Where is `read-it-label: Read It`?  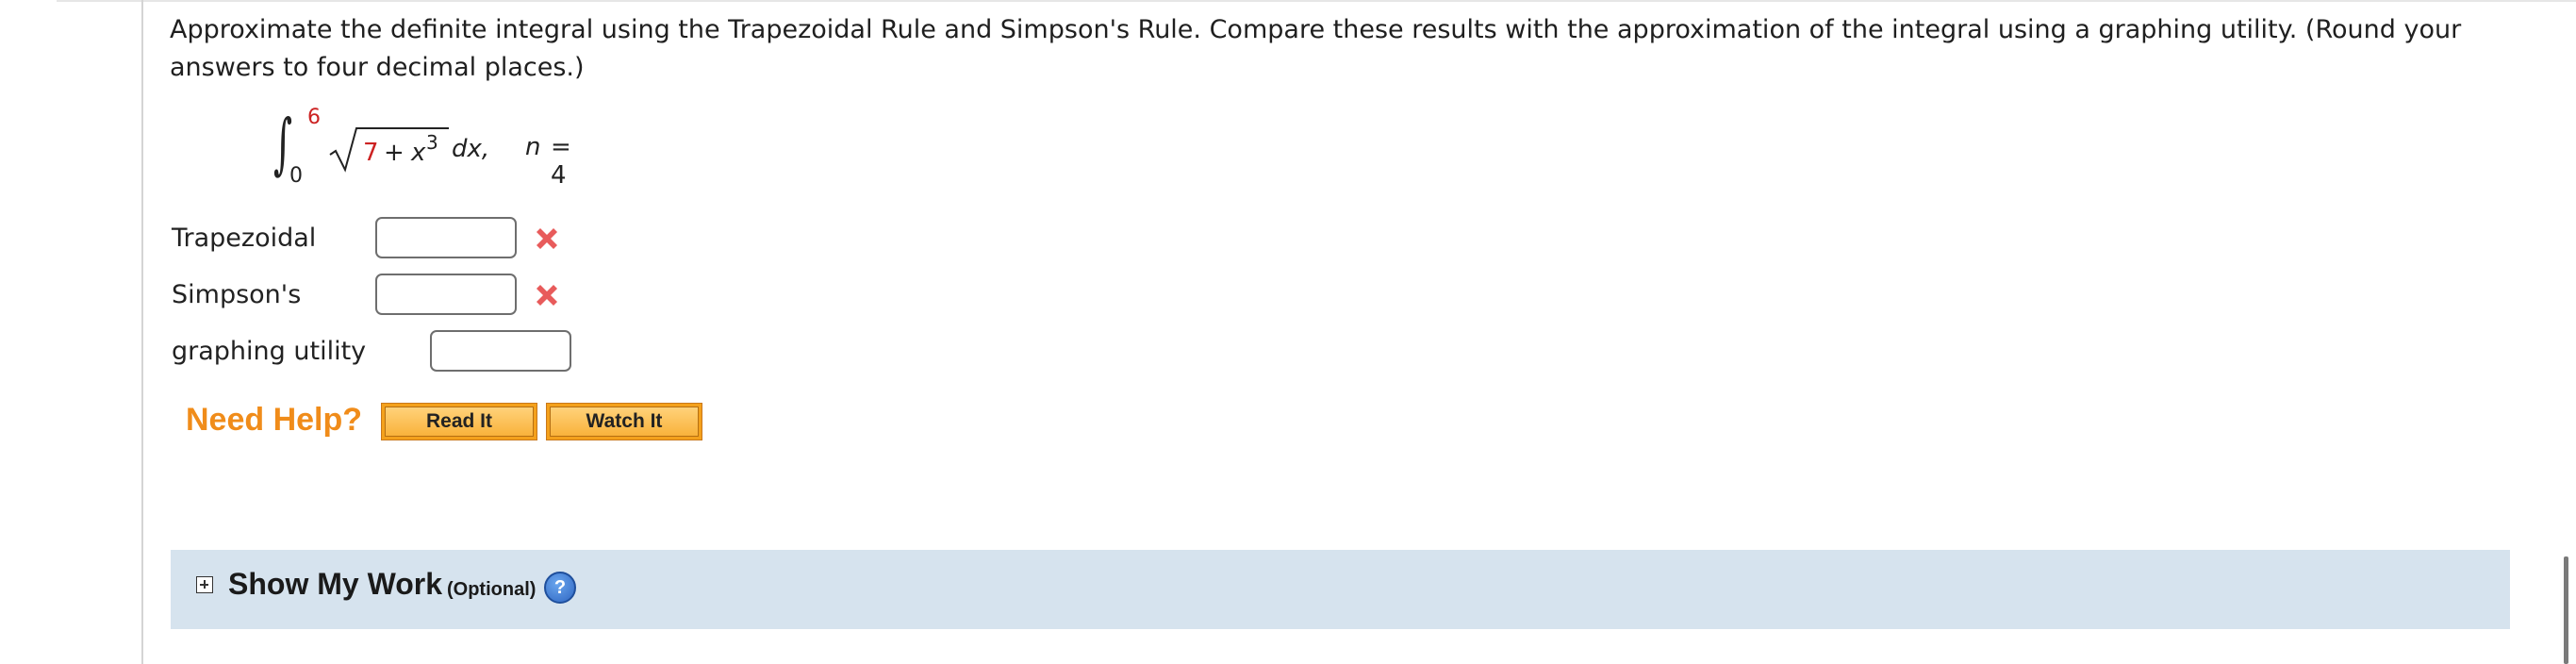 read-it-label: Read It is located at coordinates (459, 422).